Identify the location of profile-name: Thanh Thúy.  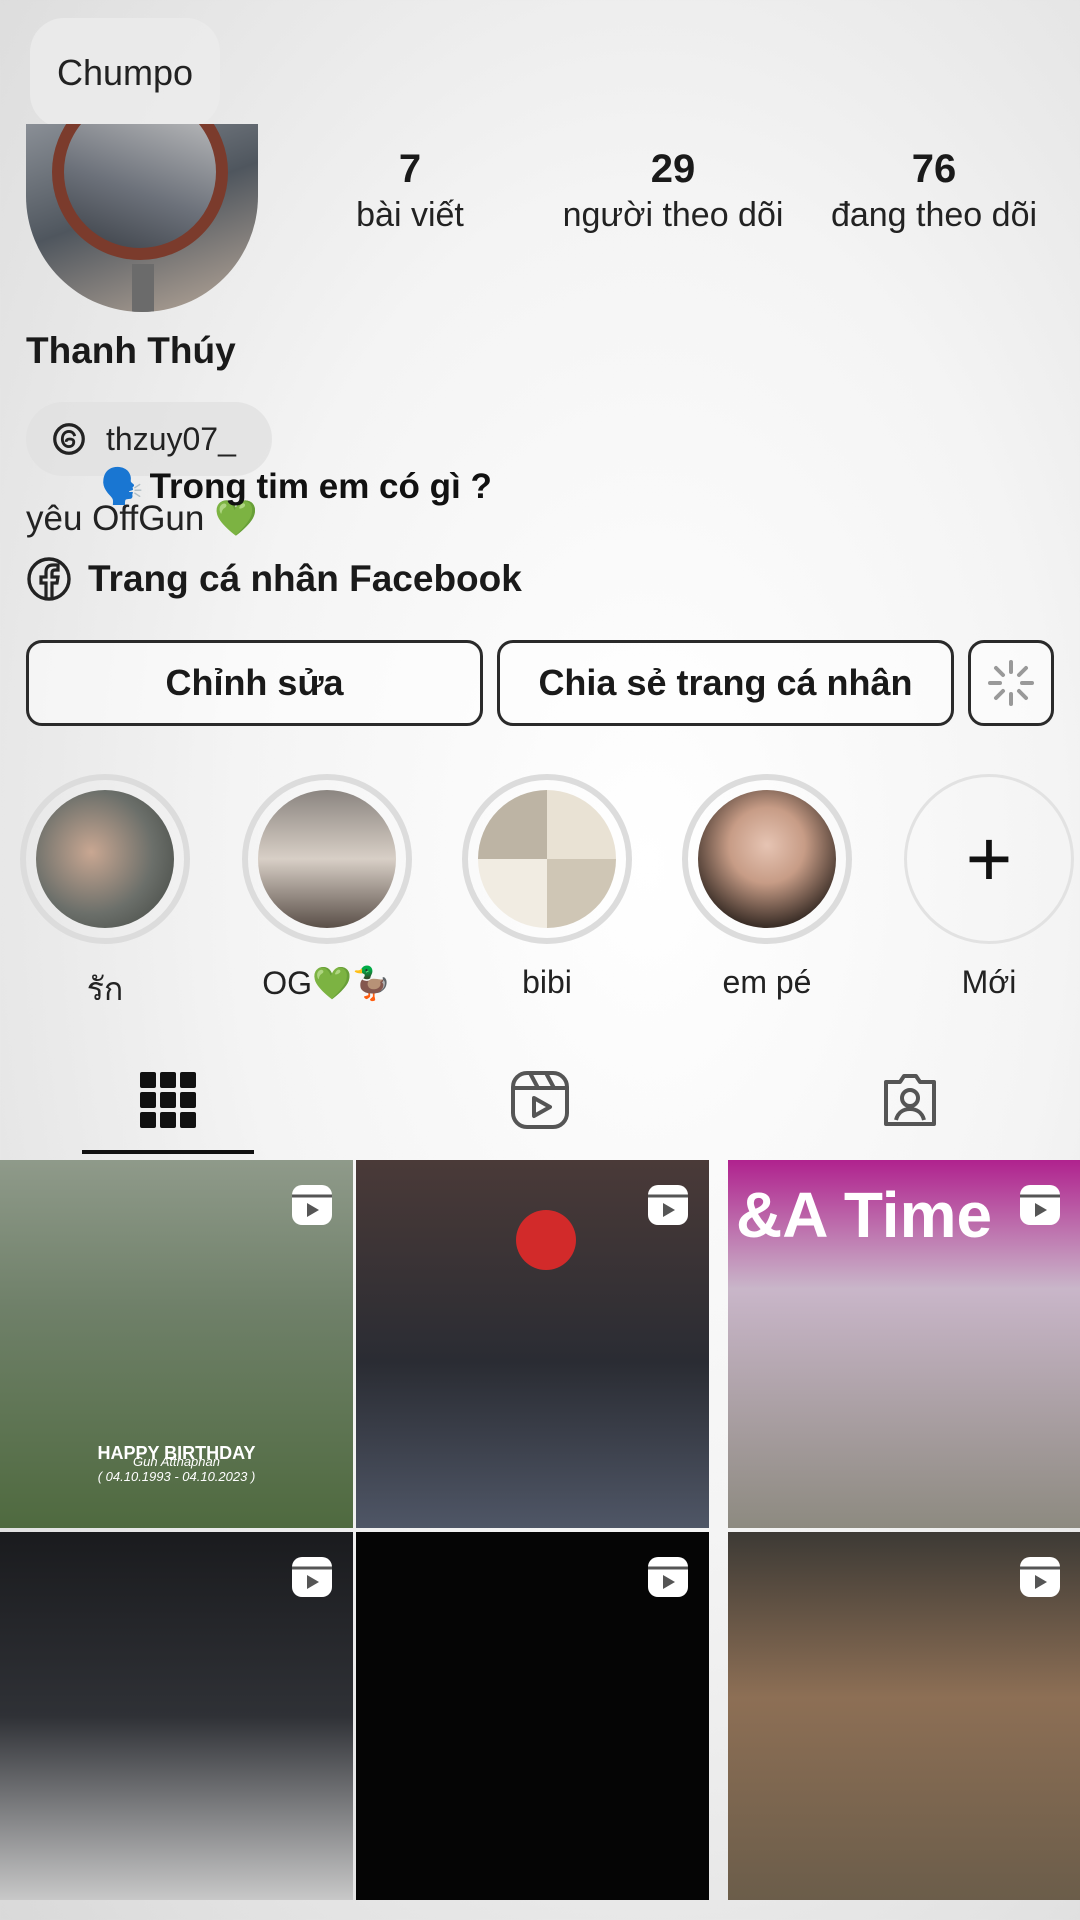
(131, 350).